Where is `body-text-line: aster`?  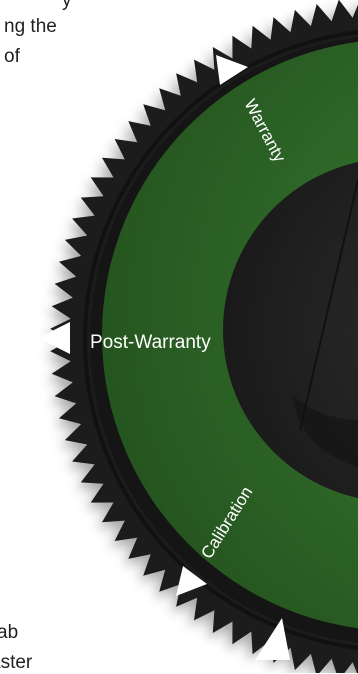
body-text-line: aster is located at coordinates (16, 662).